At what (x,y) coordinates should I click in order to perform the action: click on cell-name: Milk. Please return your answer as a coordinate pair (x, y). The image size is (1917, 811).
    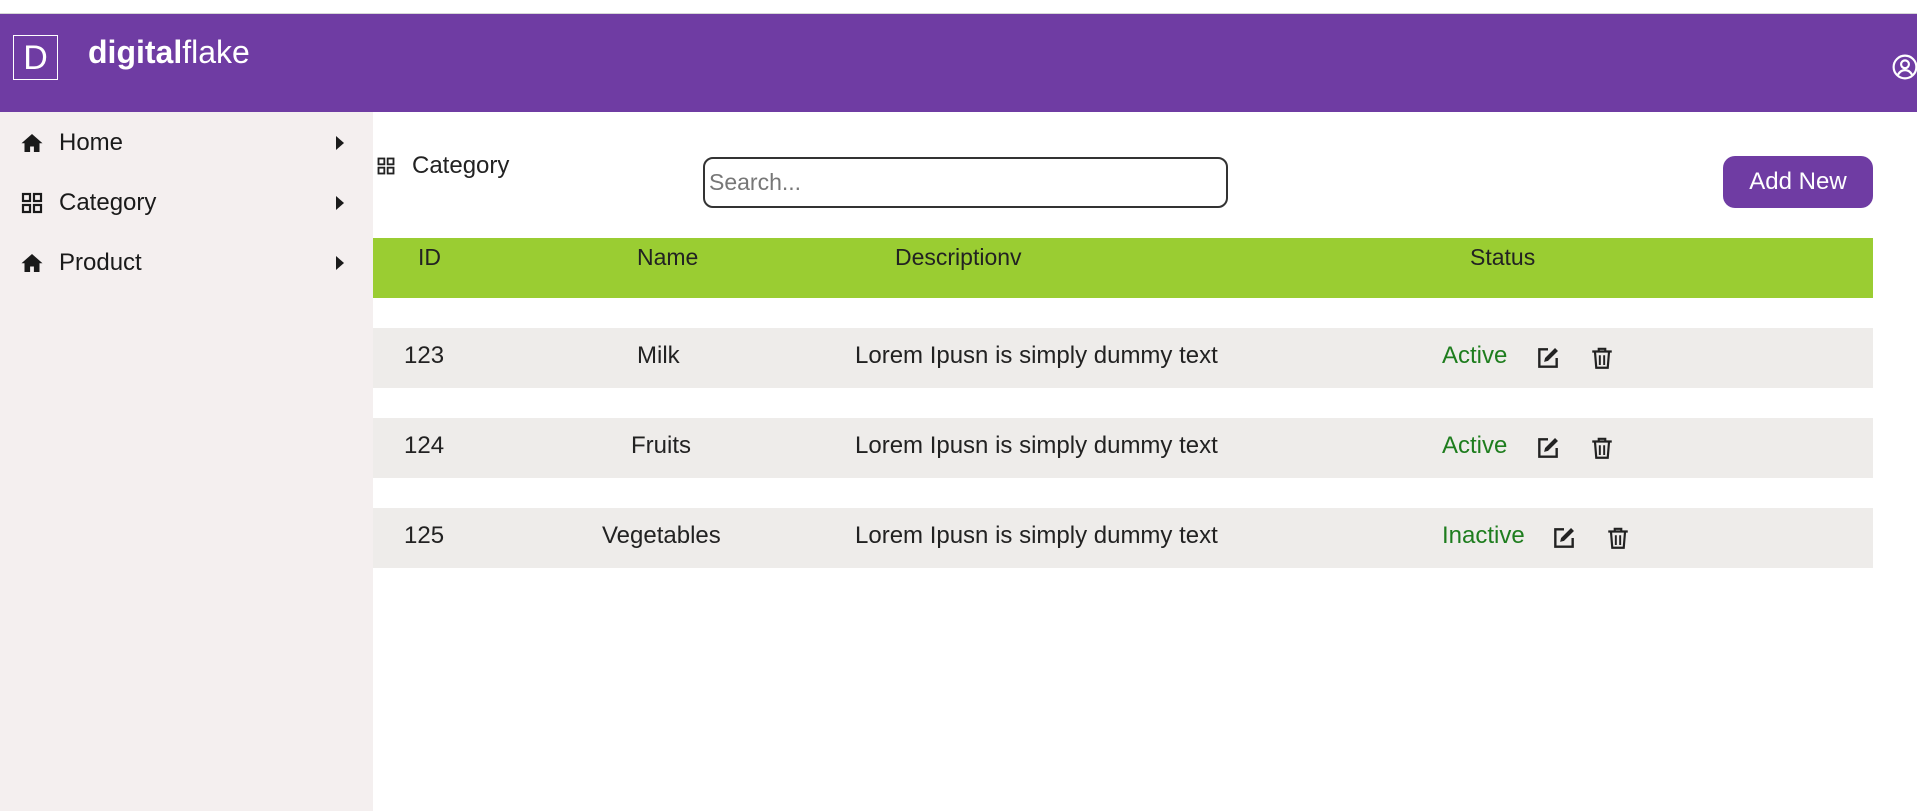
    Looking at the image, I should click on (658, 355).